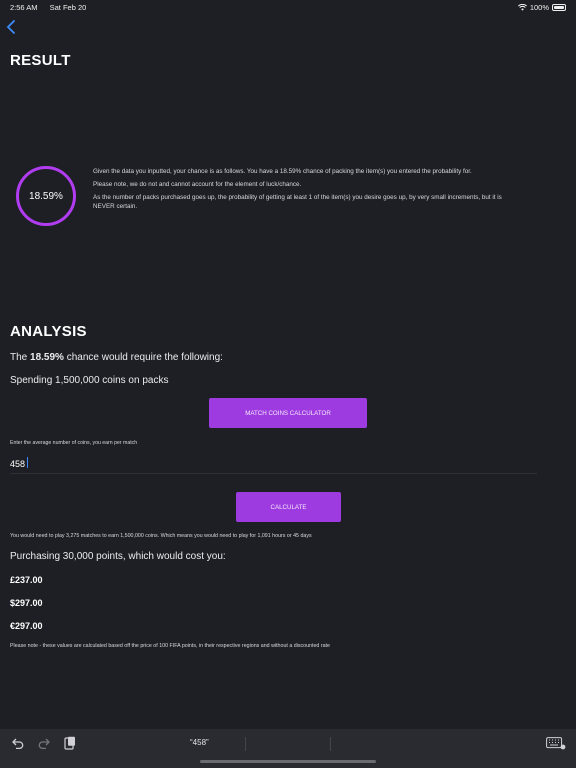 The width and height of the screenshot is (576, 768). What do you see at coordinates (10, 27) in the screenshot?
I see `chevron-left-icon` at bounding box center [10, 27].